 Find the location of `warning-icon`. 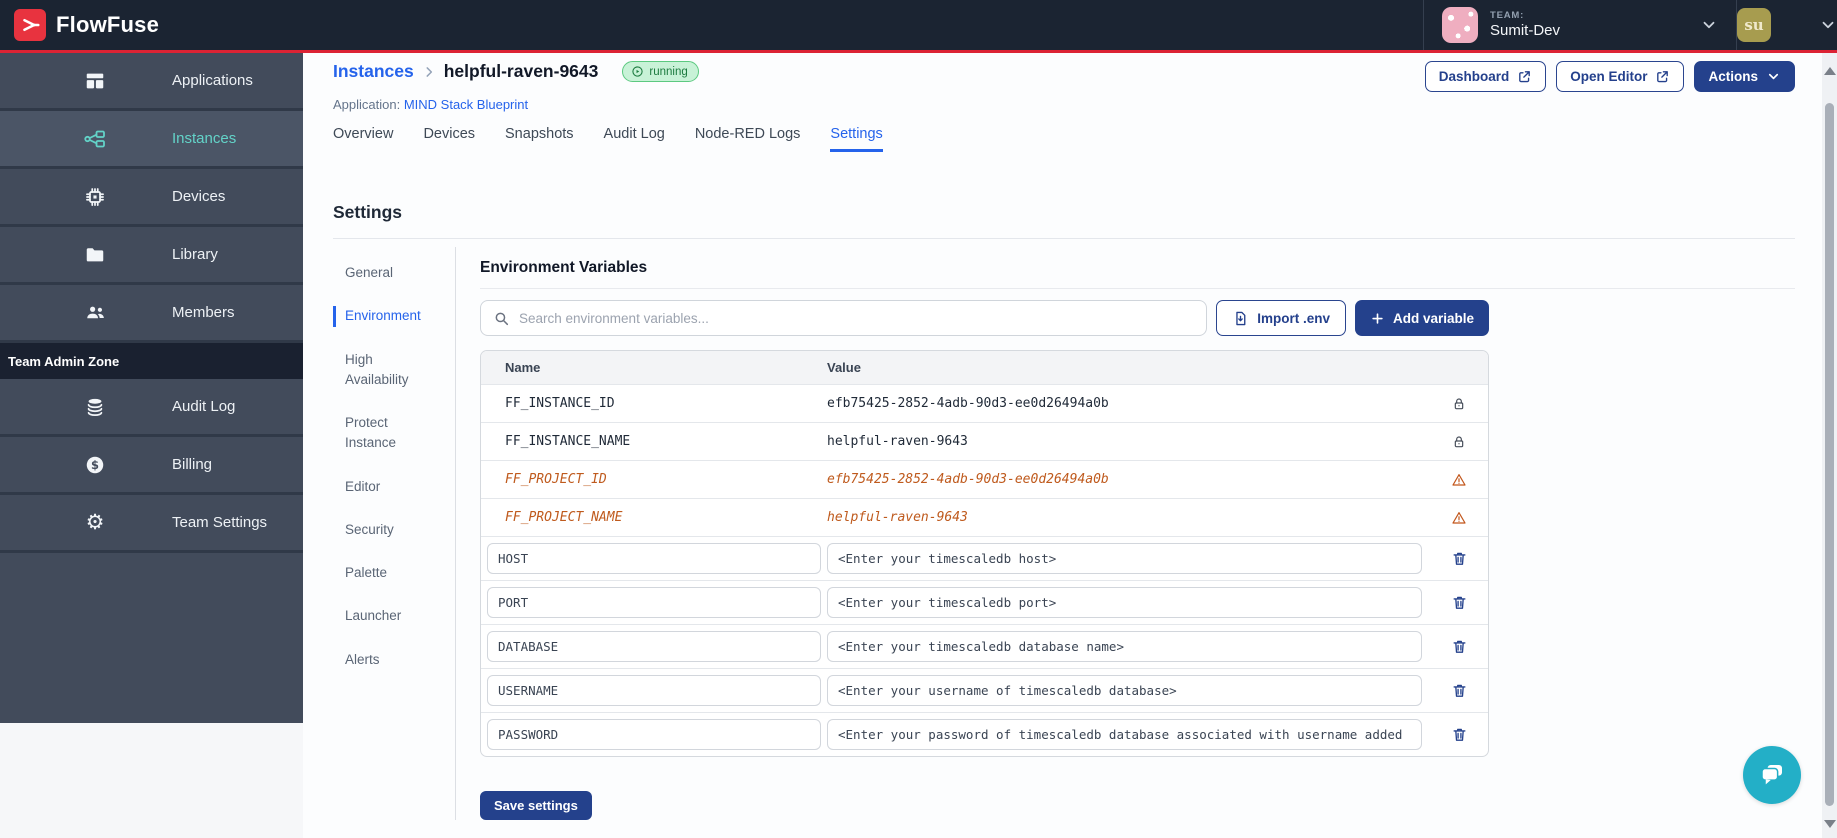

warning-icon is located at coordinates (1459, 480).